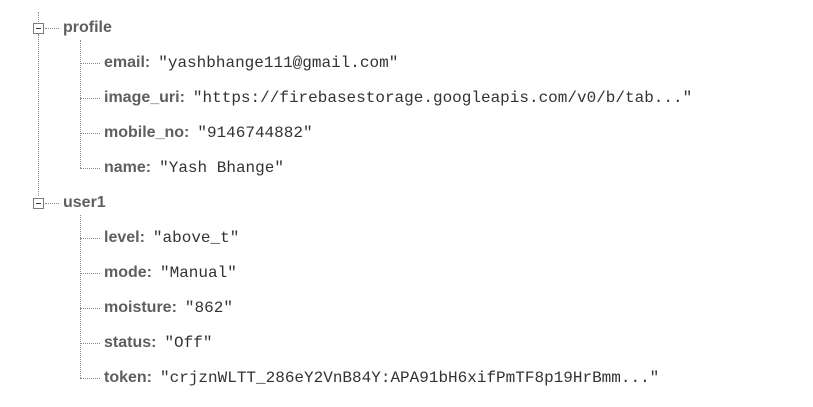  I want to click on field-key: mobile_no, so click(144, 132).